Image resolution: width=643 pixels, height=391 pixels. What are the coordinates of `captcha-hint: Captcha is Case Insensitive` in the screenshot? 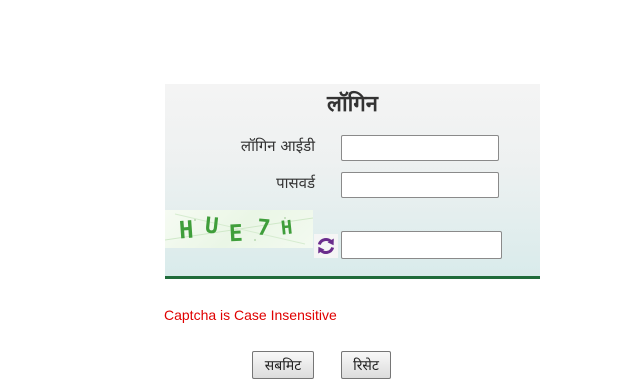 It's located at (250, 315).